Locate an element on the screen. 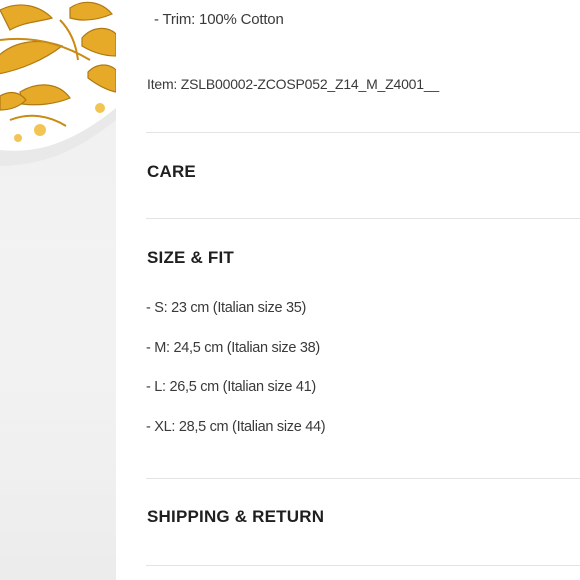 Image resolution: width=580 pixels, height=580 pixels. section-shipping-return-header: SHIPPING & RETURN is located at coordinates (235, 517).